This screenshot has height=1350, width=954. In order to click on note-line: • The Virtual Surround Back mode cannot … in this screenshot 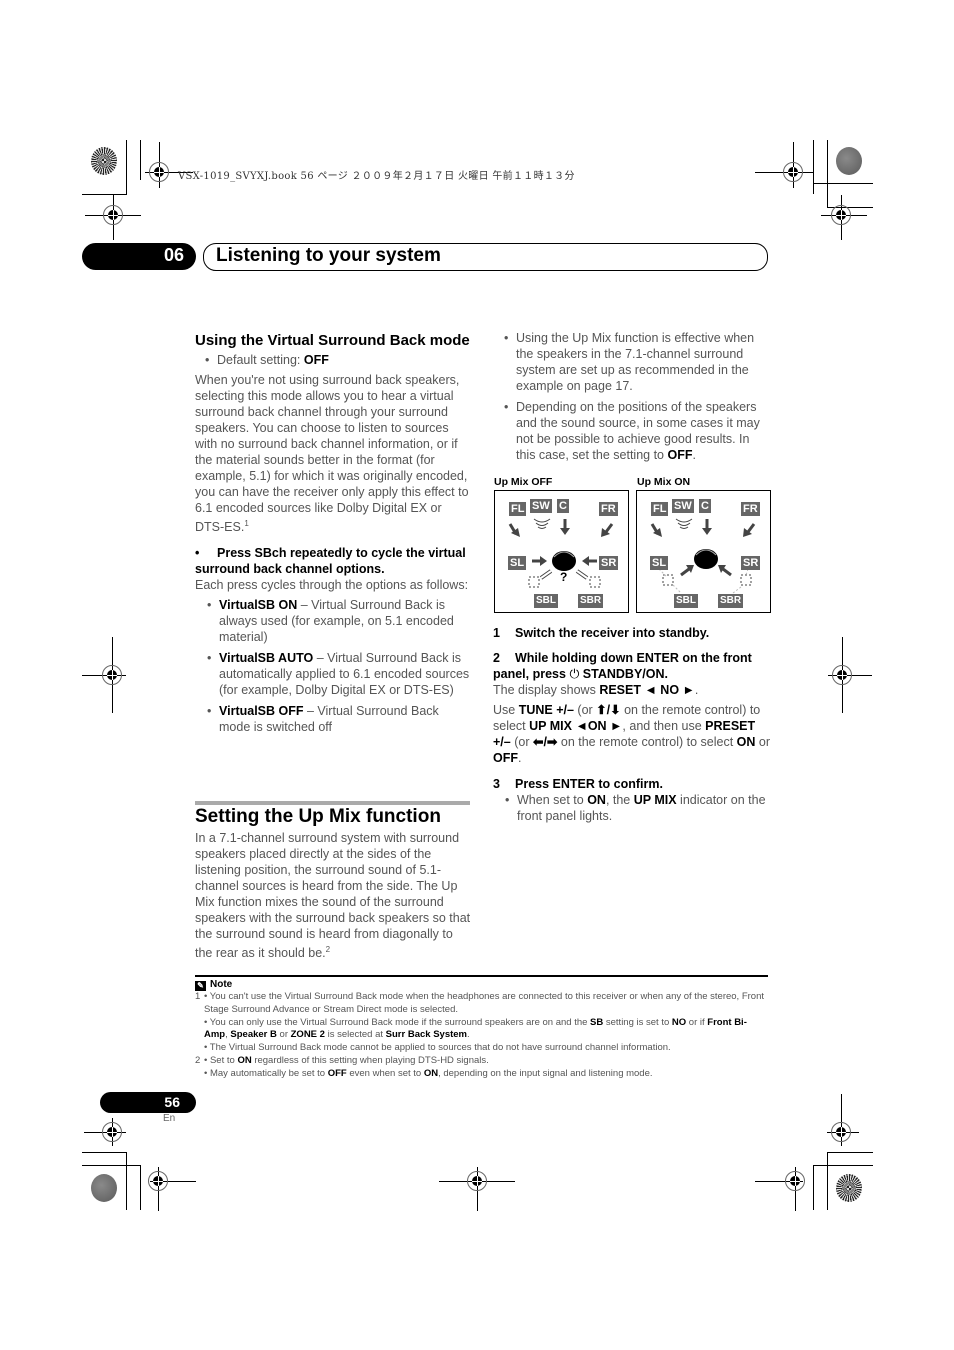, I will do `click(482, 1048)`.